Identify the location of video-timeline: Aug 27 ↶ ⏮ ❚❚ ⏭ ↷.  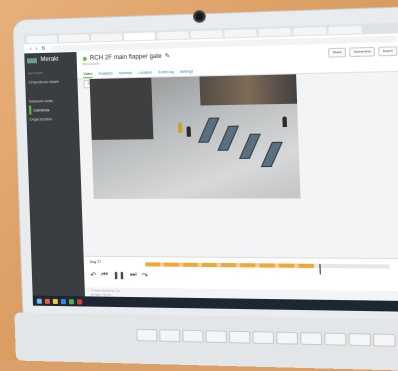
(241, 274).